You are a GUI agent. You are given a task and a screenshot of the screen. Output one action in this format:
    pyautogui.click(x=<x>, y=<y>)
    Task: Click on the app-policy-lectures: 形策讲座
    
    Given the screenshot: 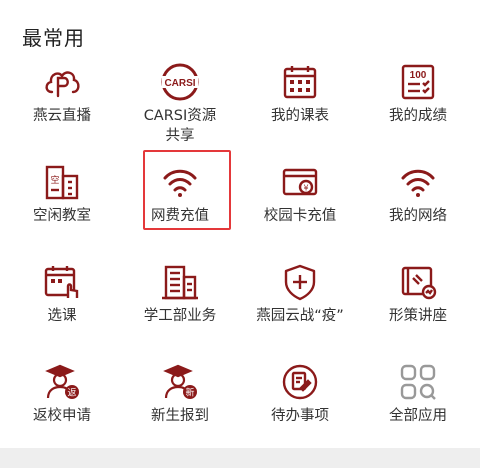 What is the action you would take?
    pyautogui.click(x=418, y=302)
    